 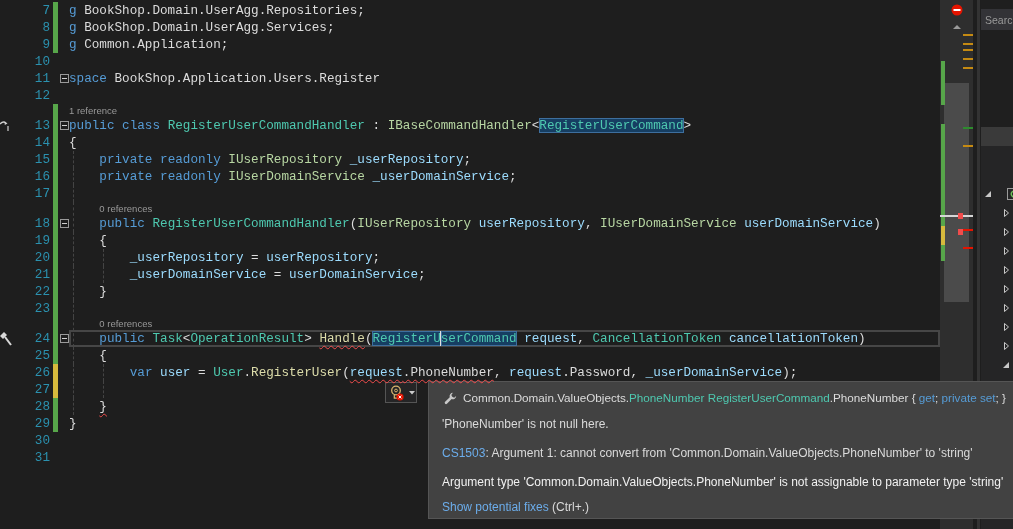 I want to click on line-number: 10, so click(x=42, y=61).